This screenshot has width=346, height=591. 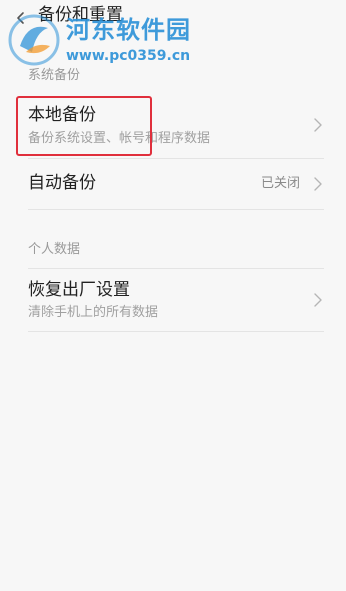 I want to click on section-header-system-backup: 系统备份, so click(x=54, y=75).